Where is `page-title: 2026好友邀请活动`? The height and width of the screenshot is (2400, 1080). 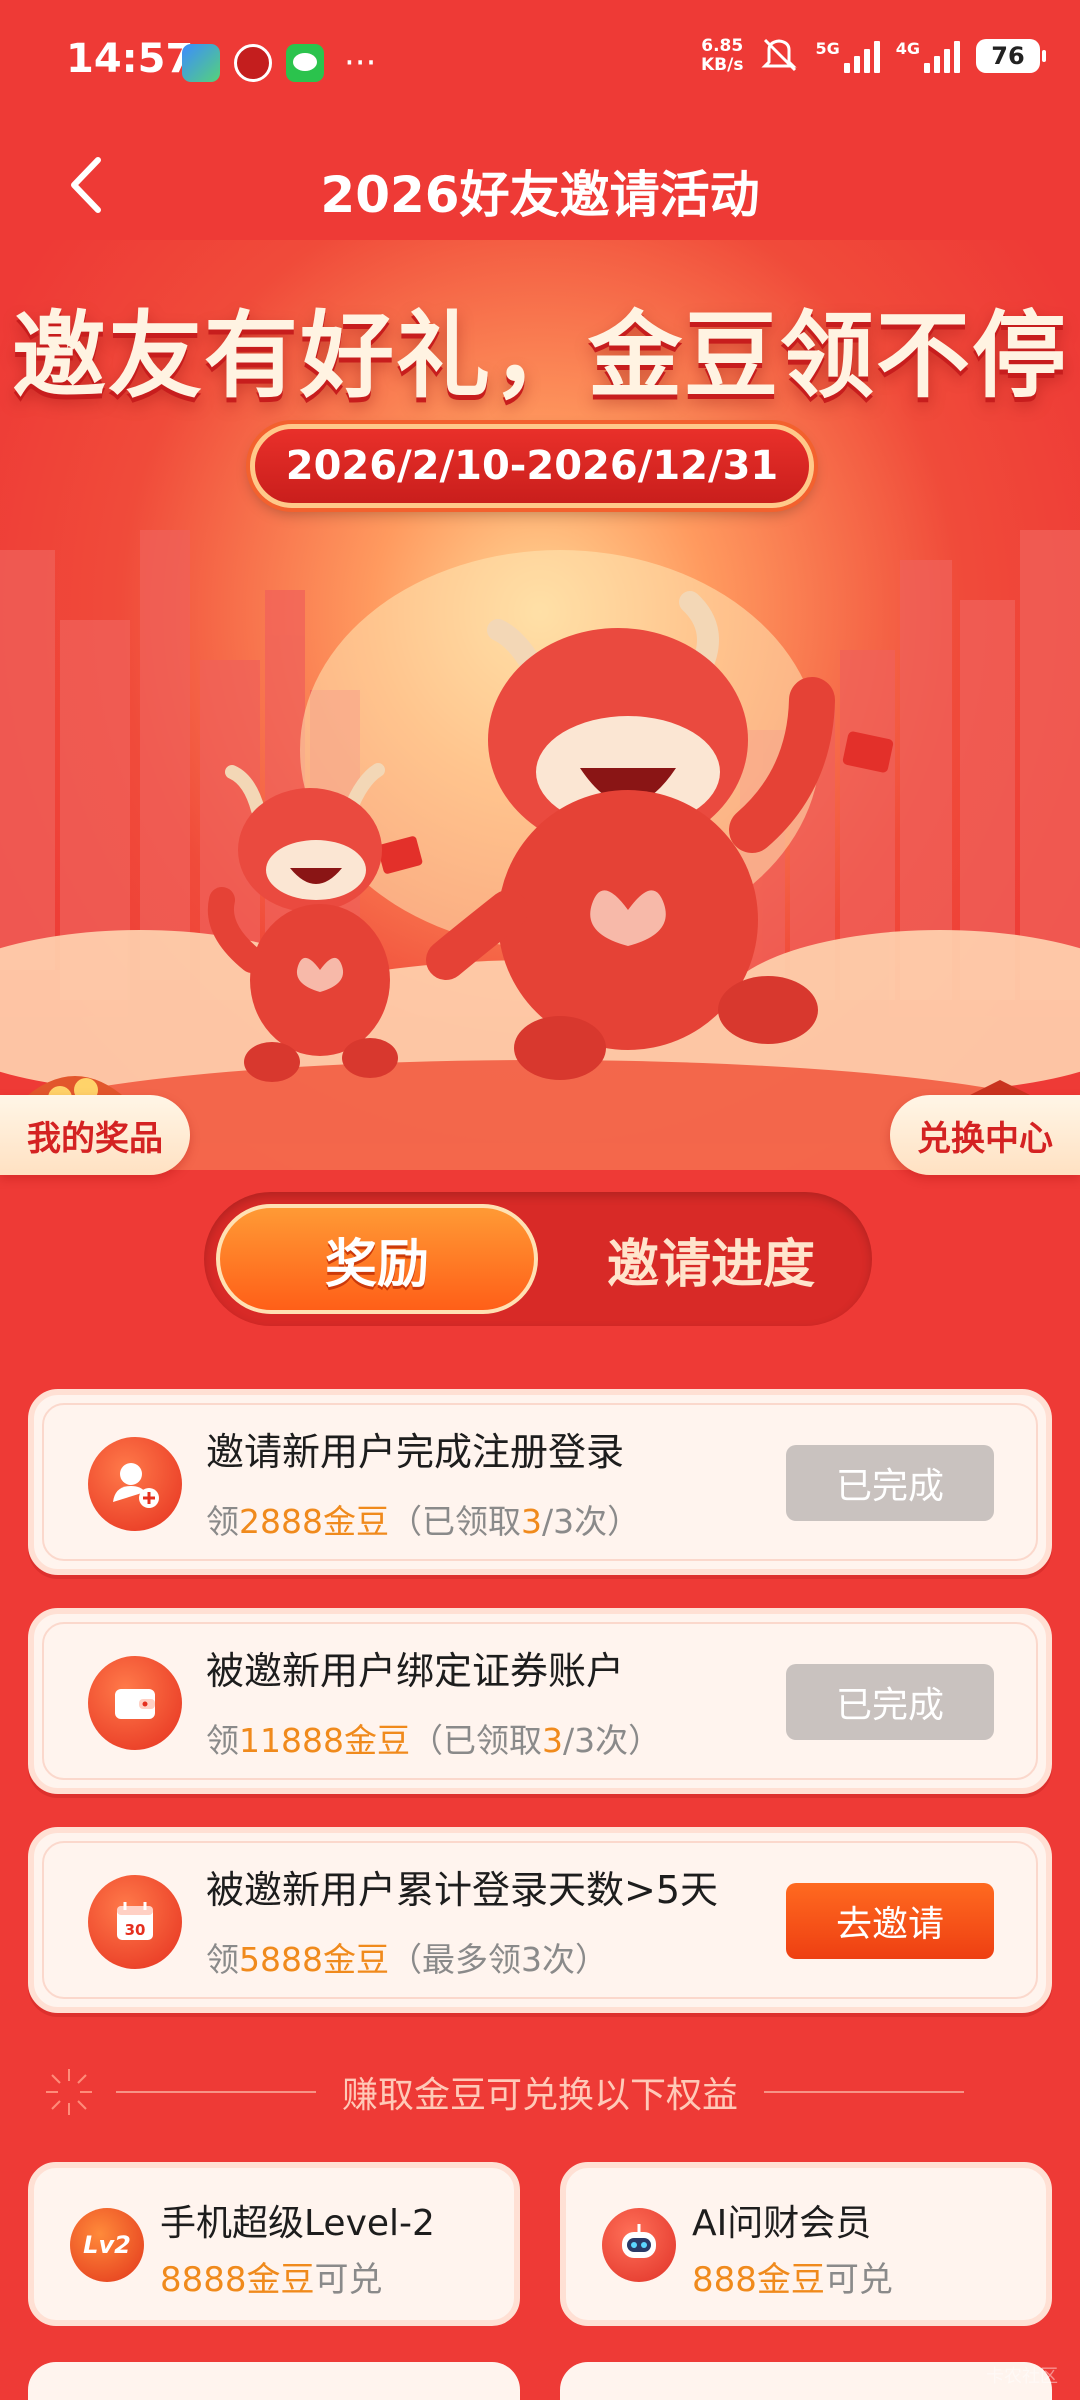
page-title: 2026好友邀请活动 is located at coordinates (540, 195).